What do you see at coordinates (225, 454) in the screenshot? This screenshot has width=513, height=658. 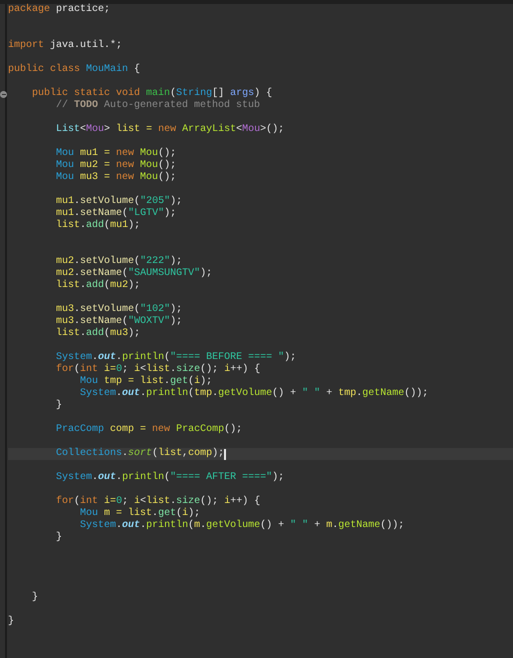 I see `text-cursor` at bounding box center [225, 454].